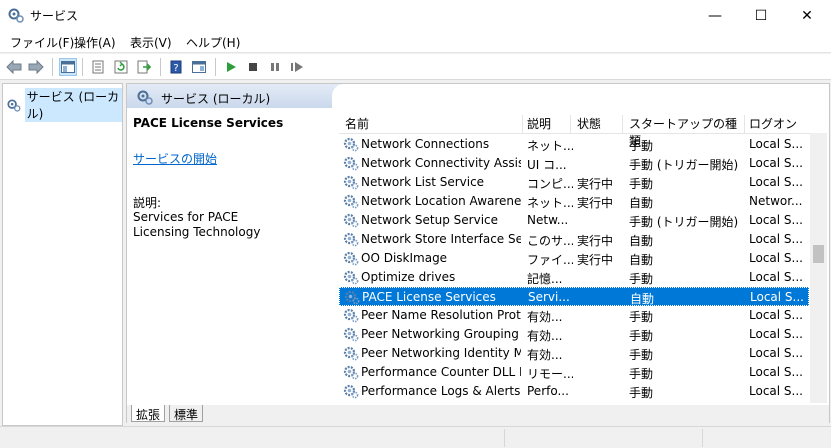 This screenshot has width=831, height=448. What do you see at coordinates (199, 67) in the screenshot?
I see `show-hide-action-pane-button` at bounding box center [199, 67].